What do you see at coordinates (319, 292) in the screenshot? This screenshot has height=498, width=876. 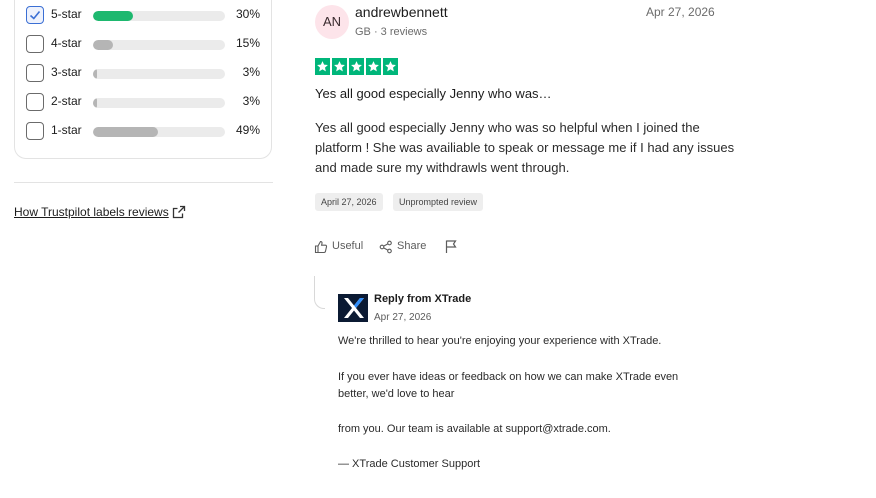 I see `reply-connector` at bounding box center [319, 292].